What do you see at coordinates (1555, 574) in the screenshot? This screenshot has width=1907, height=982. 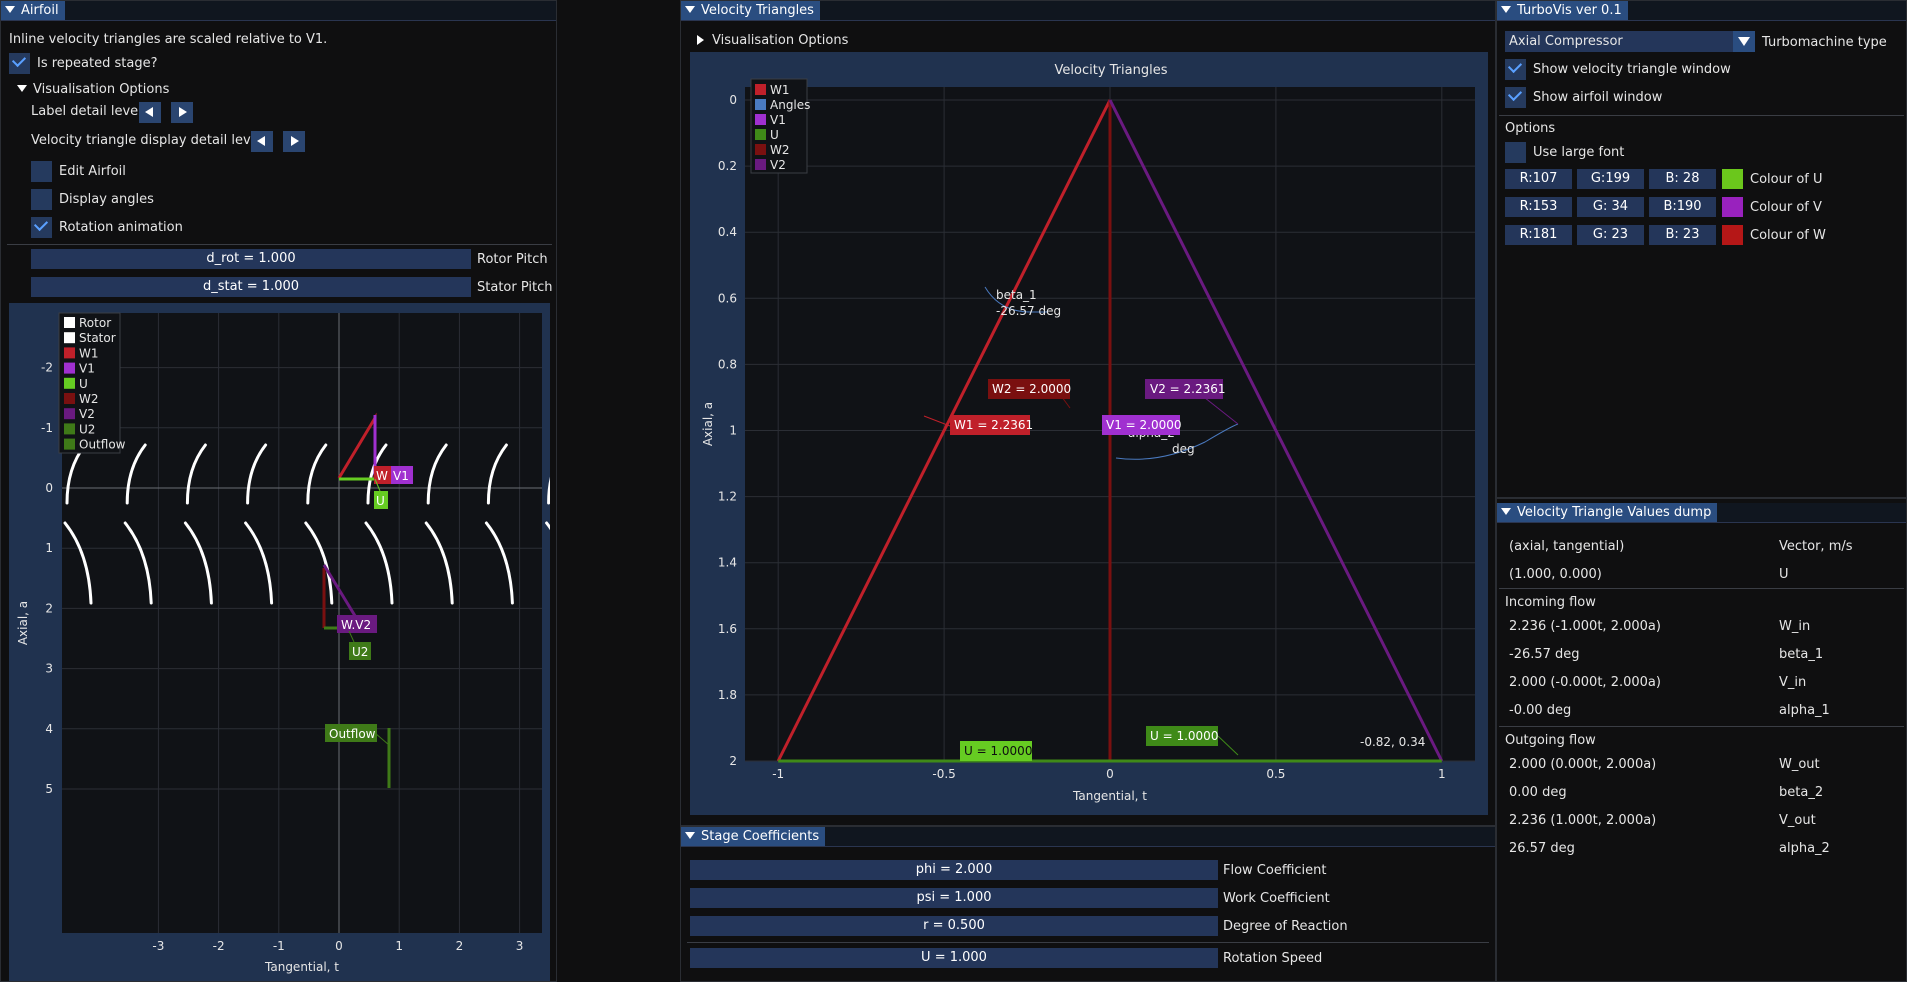 I see `dump-u-value: (1.000, 0.000)` at bounding box center [1555, 574].